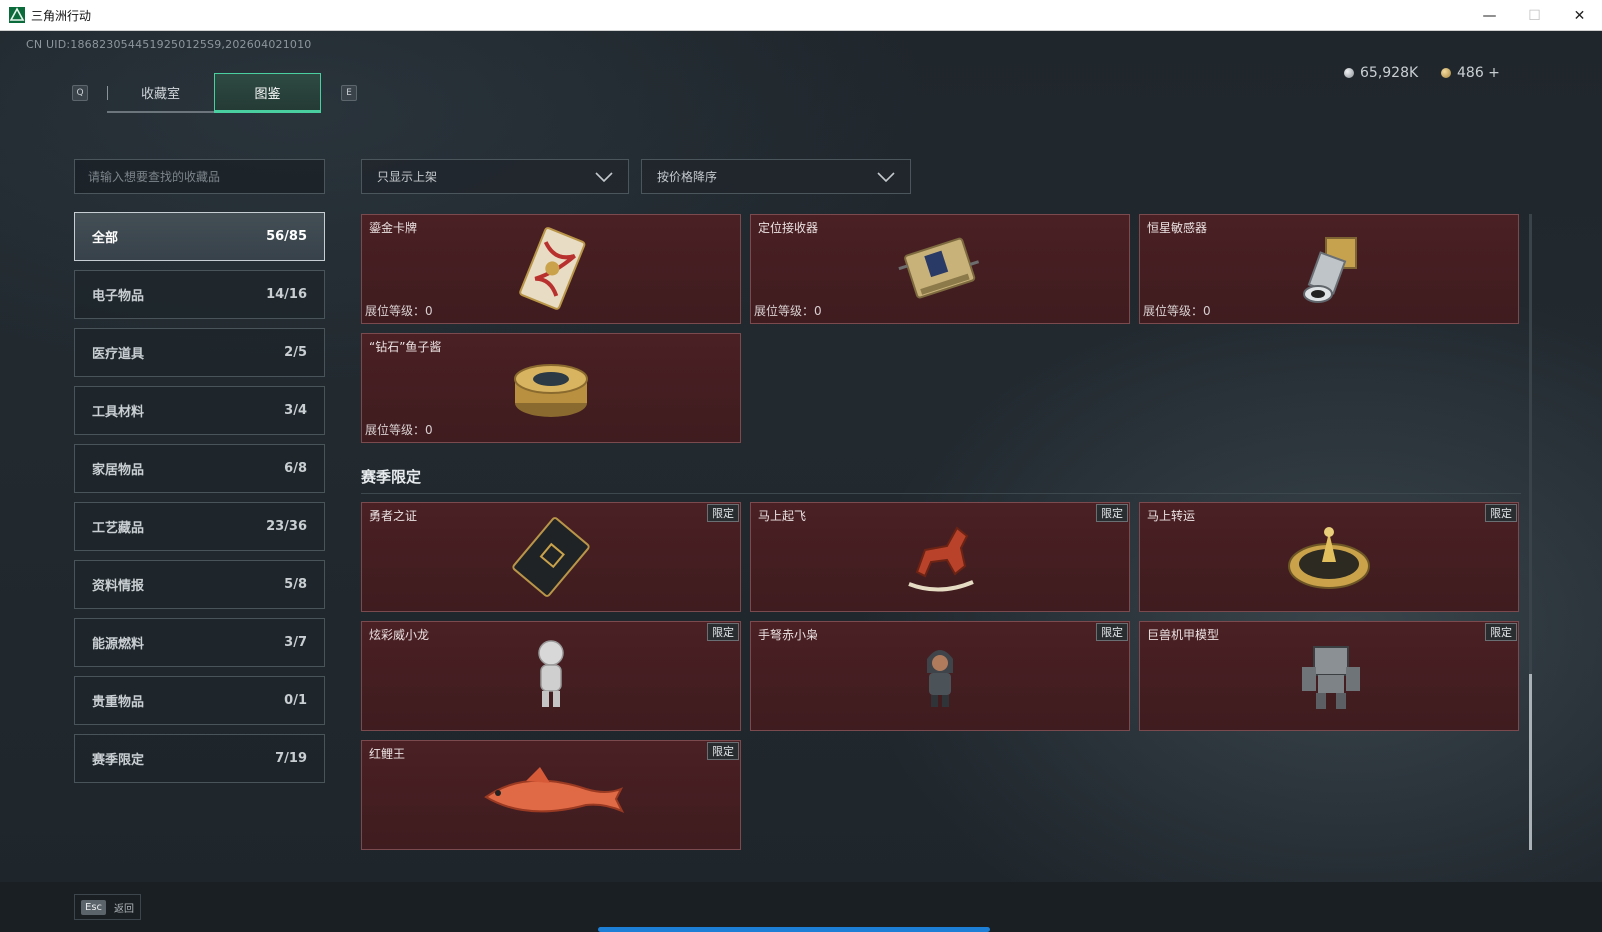 This screenshot has width=1602, height=932. I want to click on next-tab-key-hint: E, so click(349, 93).